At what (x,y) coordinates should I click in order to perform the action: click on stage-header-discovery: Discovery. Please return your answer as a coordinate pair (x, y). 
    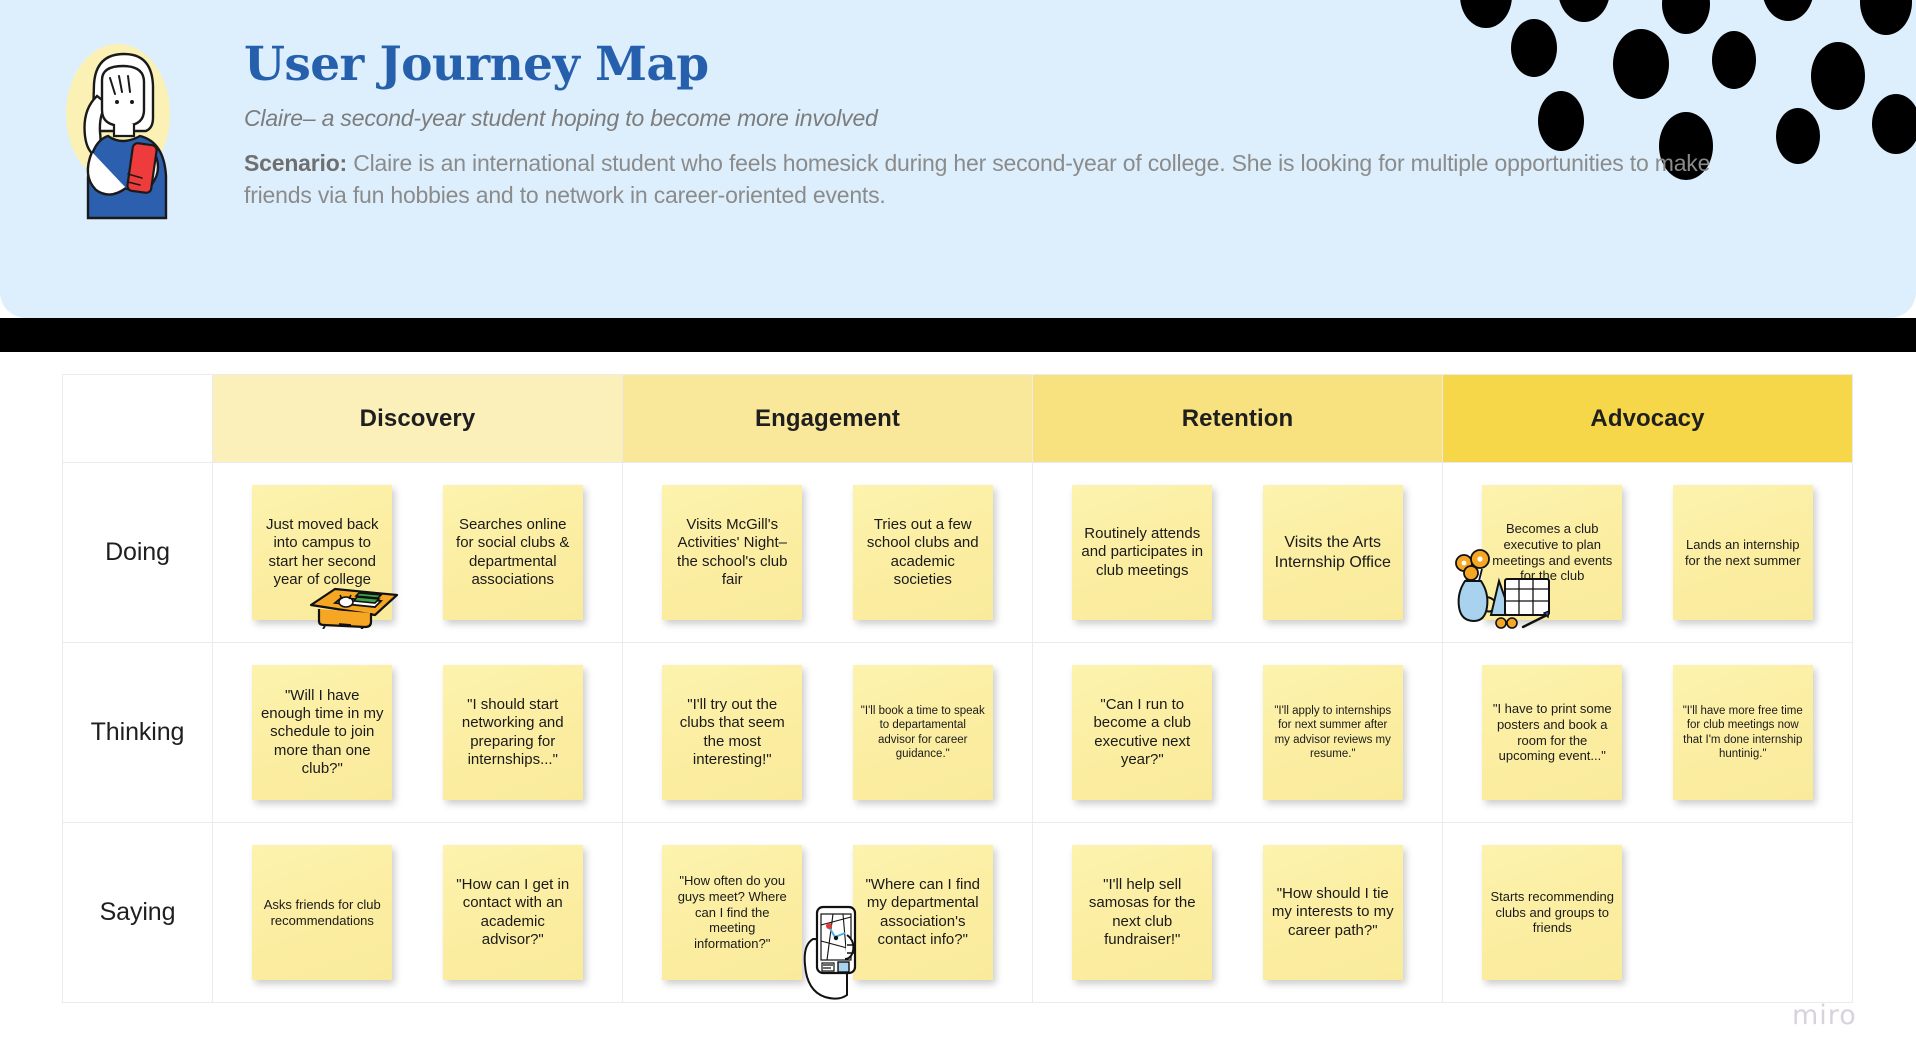
    Looking at the image, I should click on (417, 418).